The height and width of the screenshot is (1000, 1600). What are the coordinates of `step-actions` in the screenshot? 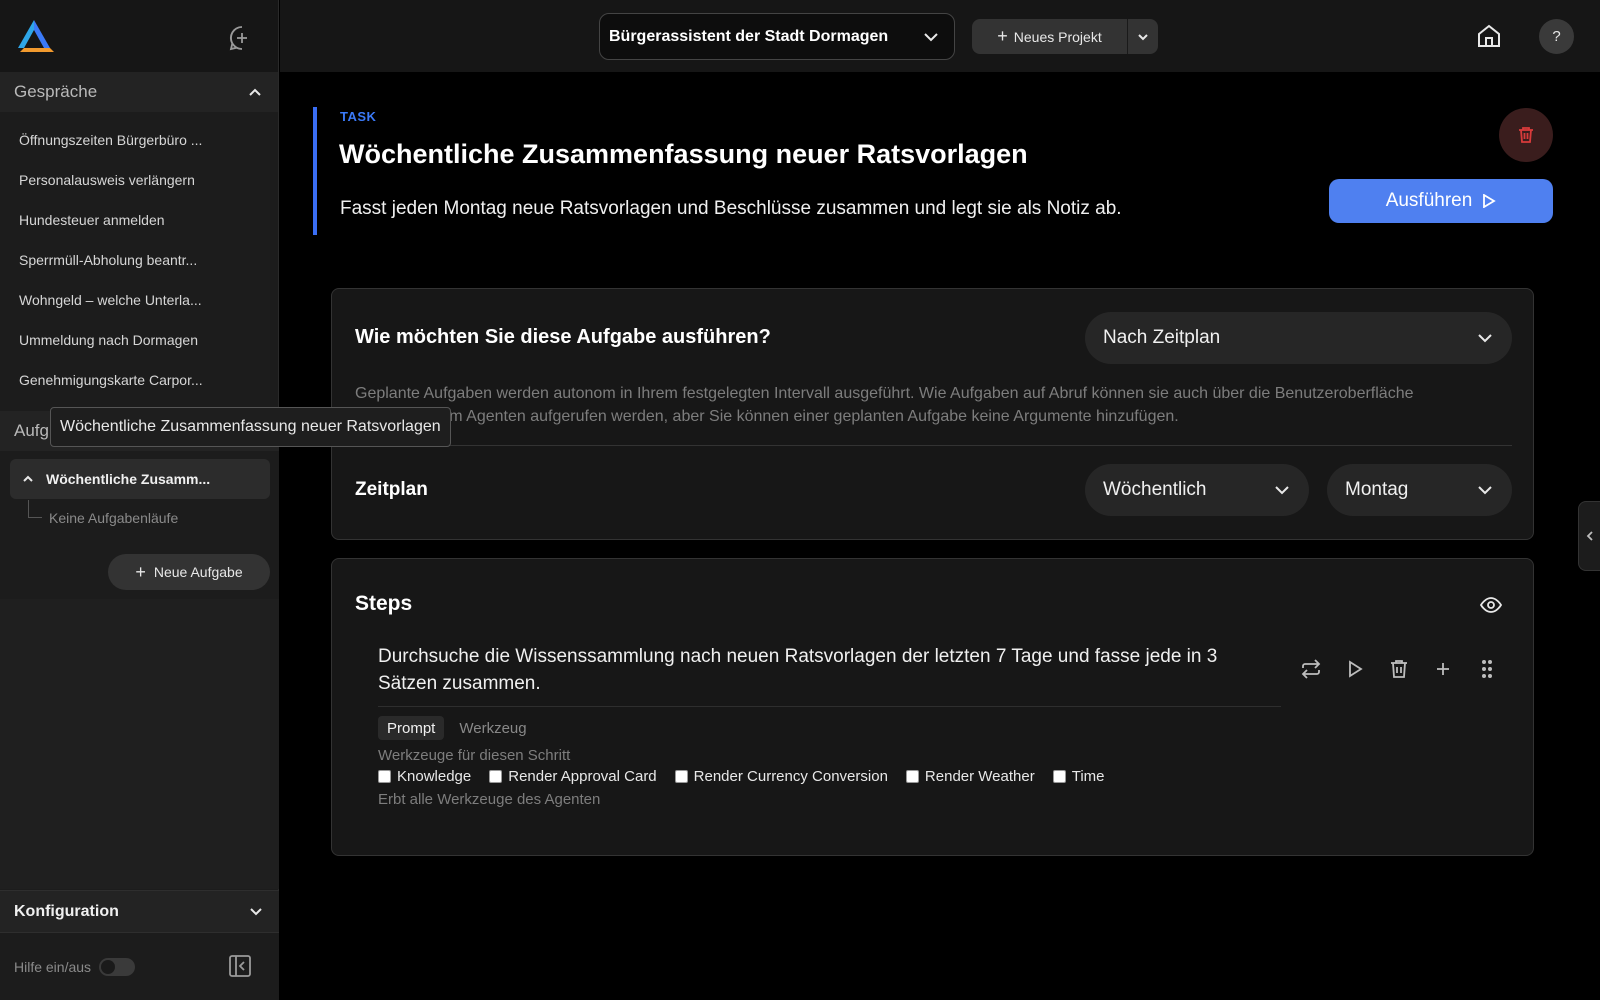 It's located at (1399, 669).